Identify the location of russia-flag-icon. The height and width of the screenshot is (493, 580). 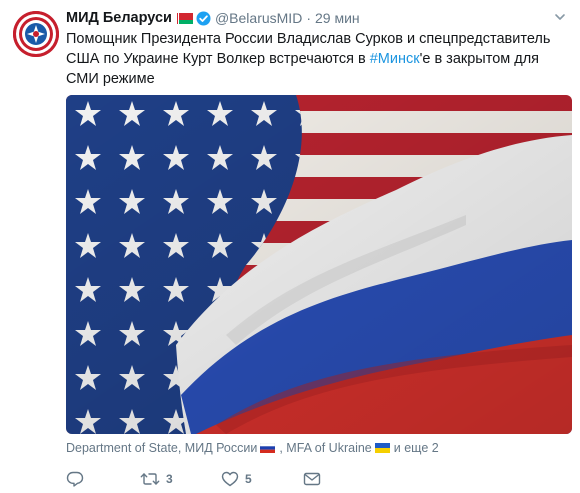
(268, 448).